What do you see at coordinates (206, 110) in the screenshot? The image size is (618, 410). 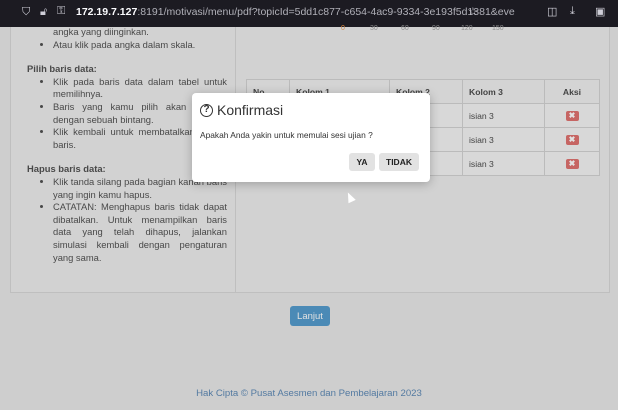 I see `question-circle-icon: ?` at bounding box center [206, 110].